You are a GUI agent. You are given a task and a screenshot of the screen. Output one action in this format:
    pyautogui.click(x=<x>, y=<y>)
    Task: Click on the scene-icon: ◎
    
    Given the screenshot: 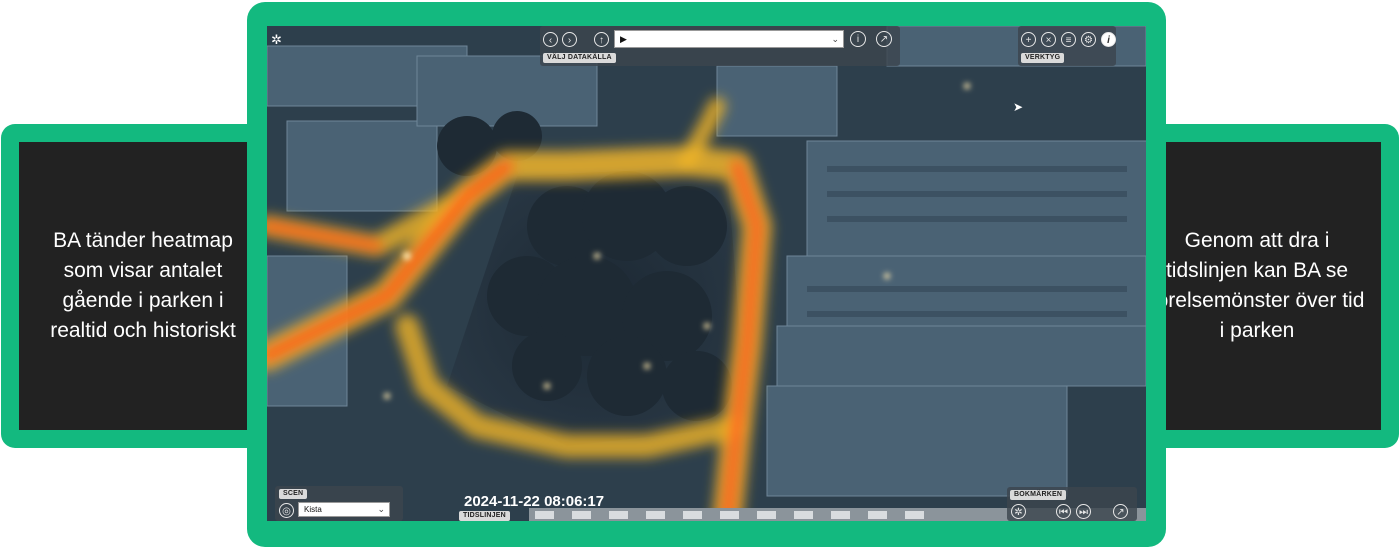 What is the action you would take?
    pyautogui.click(x=286, y=510)
    